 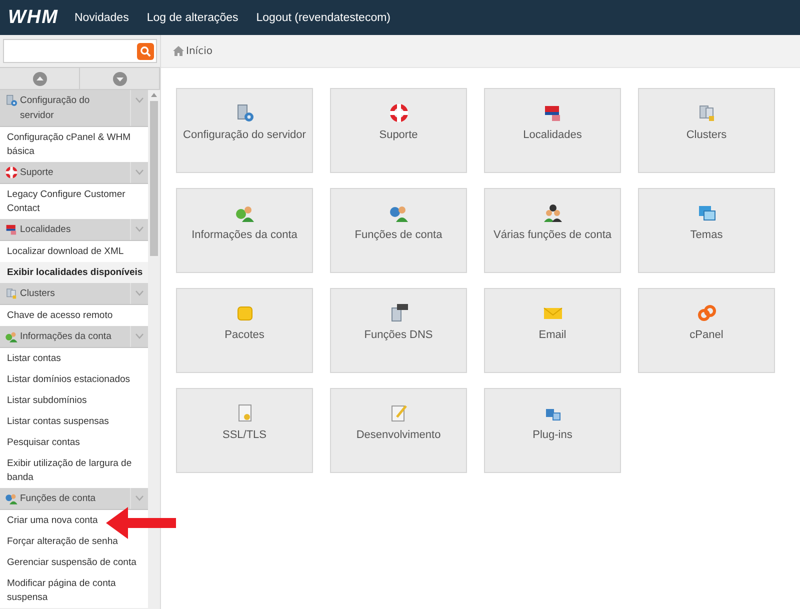 I want to click on section-header: Clusters, so click(x=74, y=294).